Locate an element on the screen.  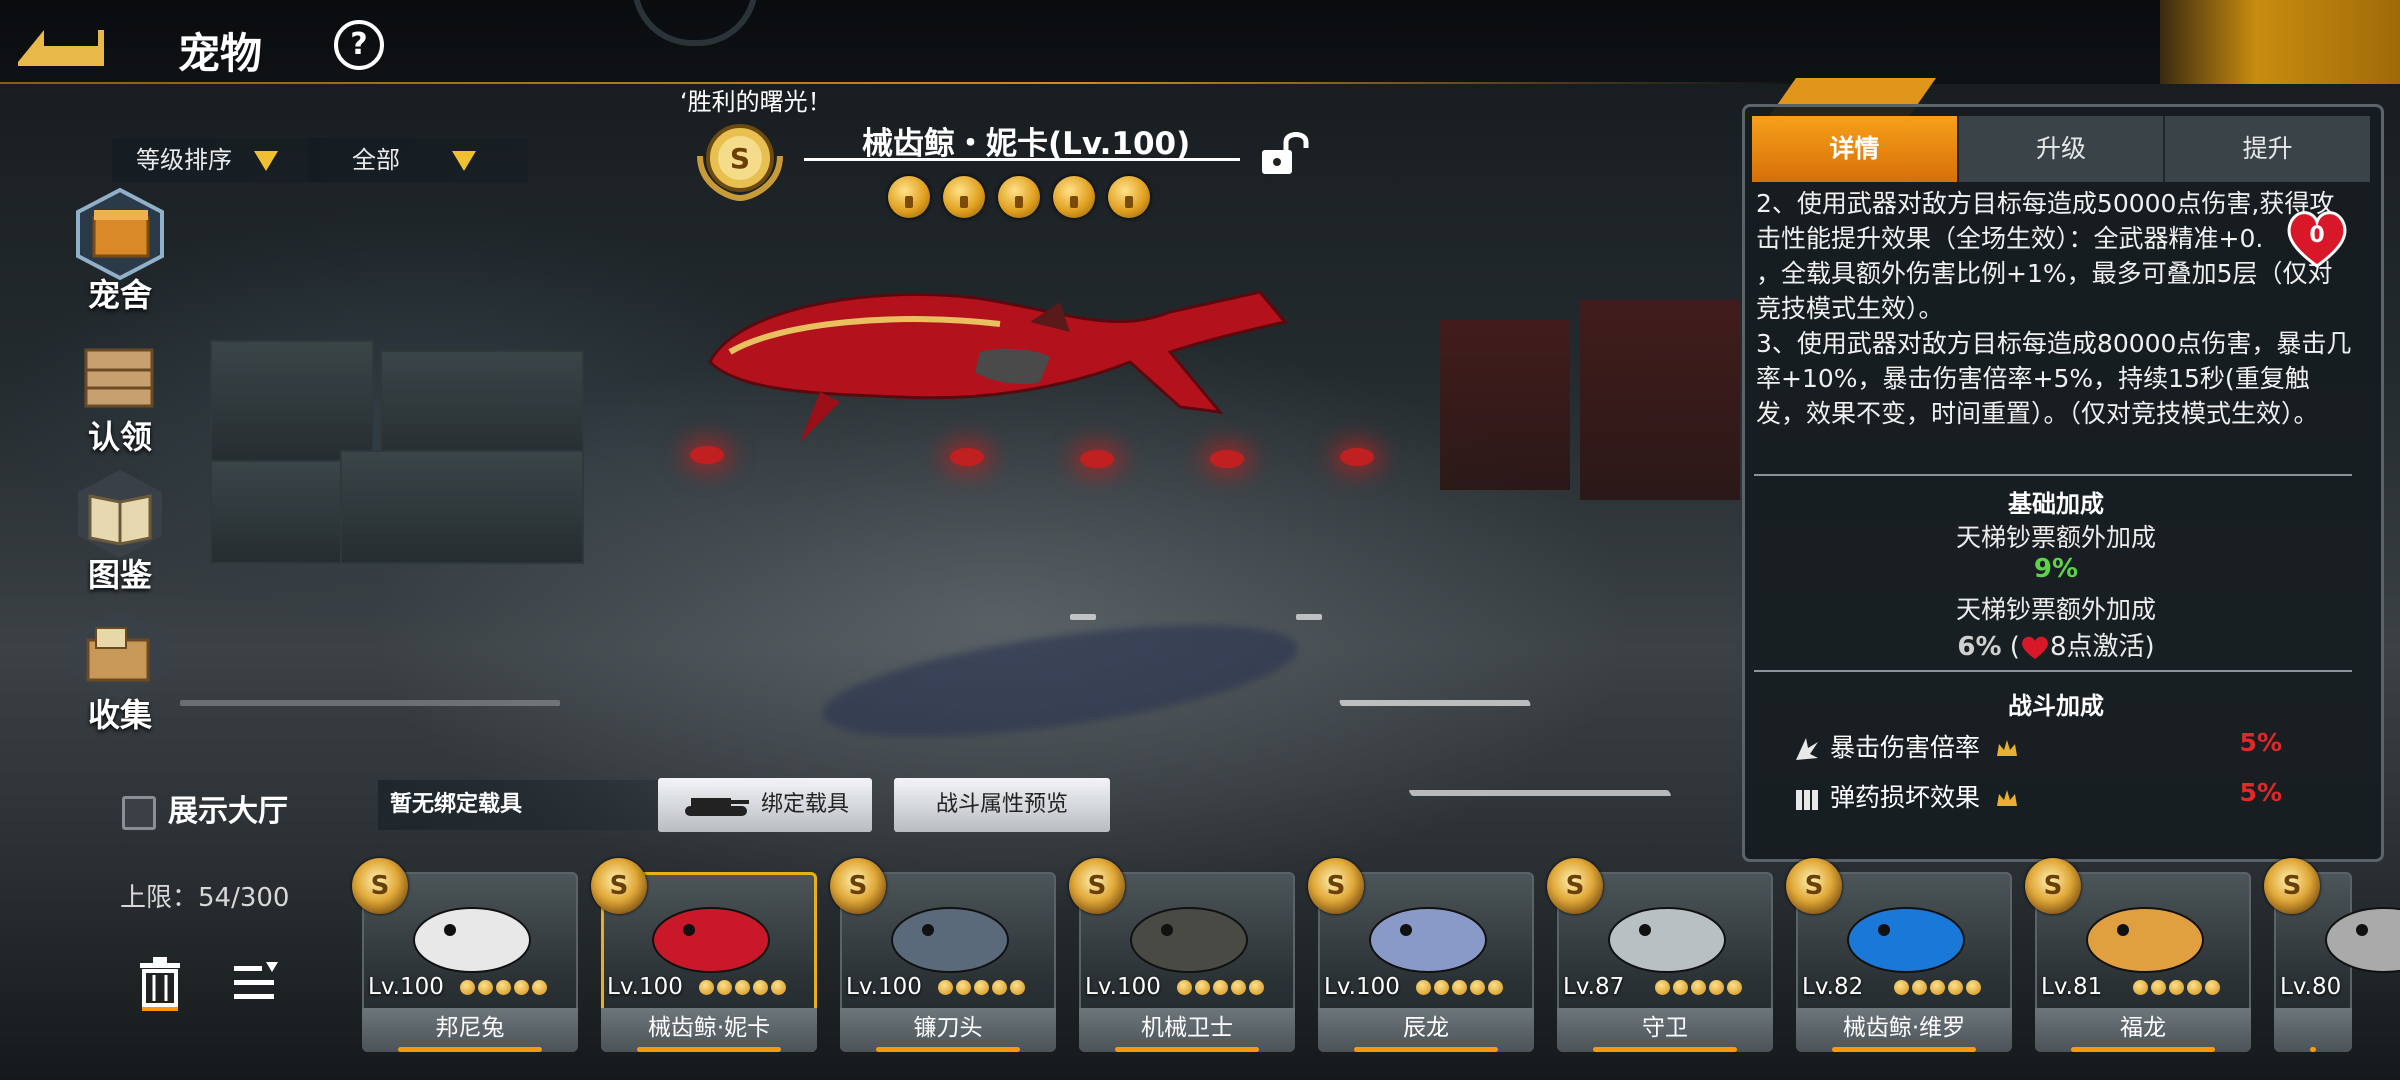
nav-handbook: 图鉴 is located at coordinates (120, 531).